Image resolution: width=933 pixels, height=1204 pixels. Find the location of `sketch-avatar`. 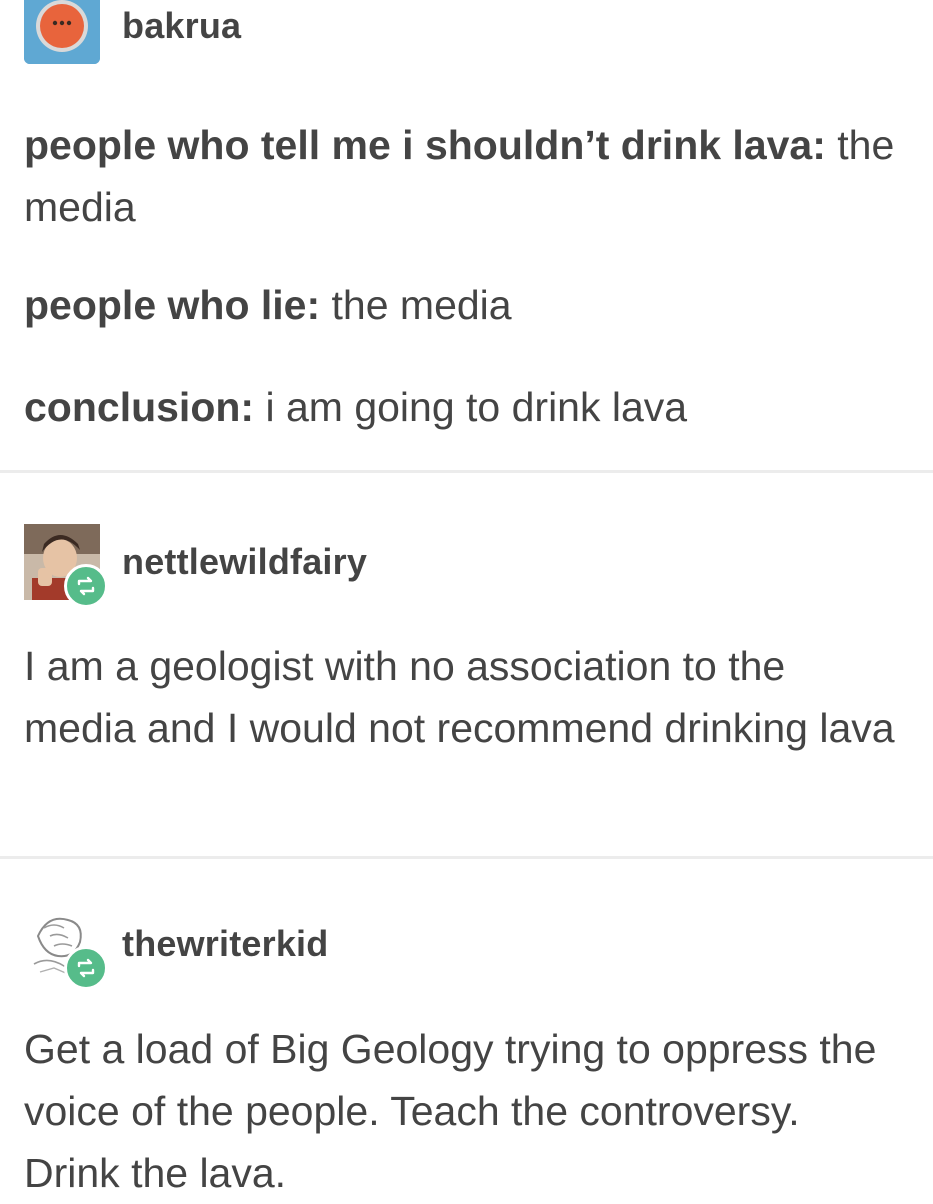

sketch-avatar is located at coordinates (66, 948).